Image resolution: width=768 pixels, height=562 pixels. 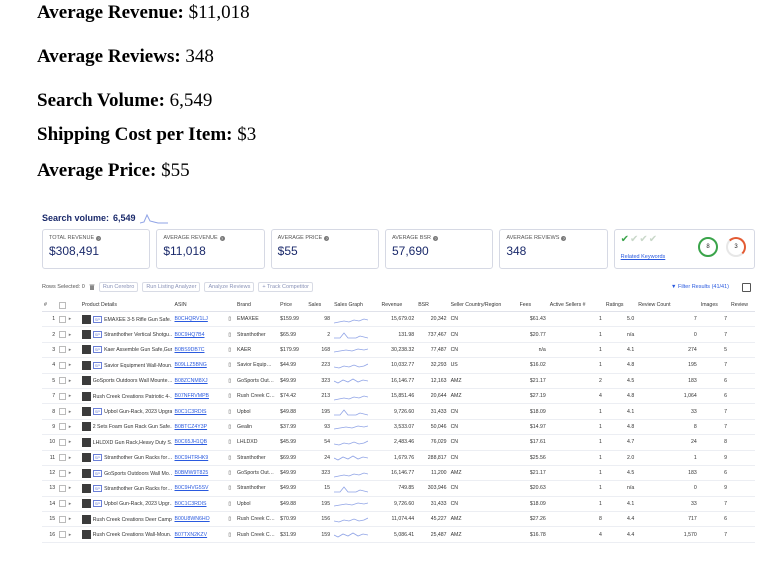 What do you see at coordinates (190, 412) in the screenshot?
I see `asin-link: B0C1C3RDIS` at bounding box center [190, 412].